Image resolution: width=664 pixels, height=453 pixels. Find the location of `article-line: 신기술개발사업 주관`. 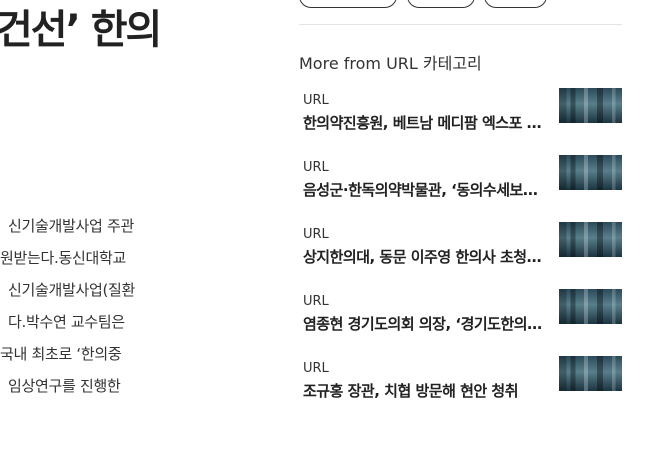

article-line: 신기술개발사업 주관 is located at coordinates (71, 226).